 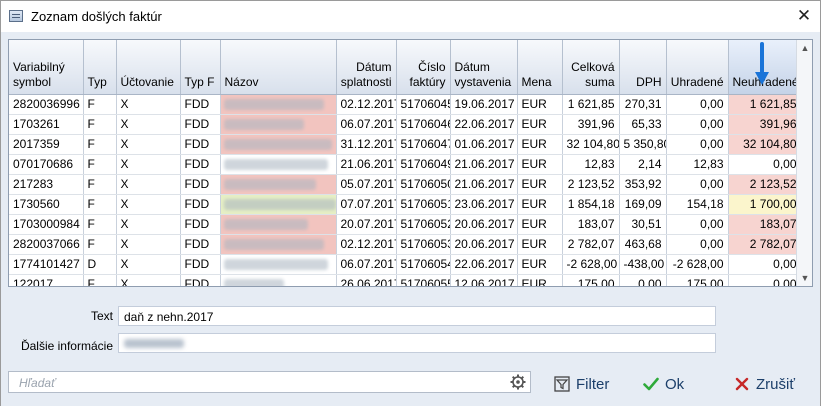 I want to click on text-field-value: daň z nehn.2017, so click(x=169, y=317).